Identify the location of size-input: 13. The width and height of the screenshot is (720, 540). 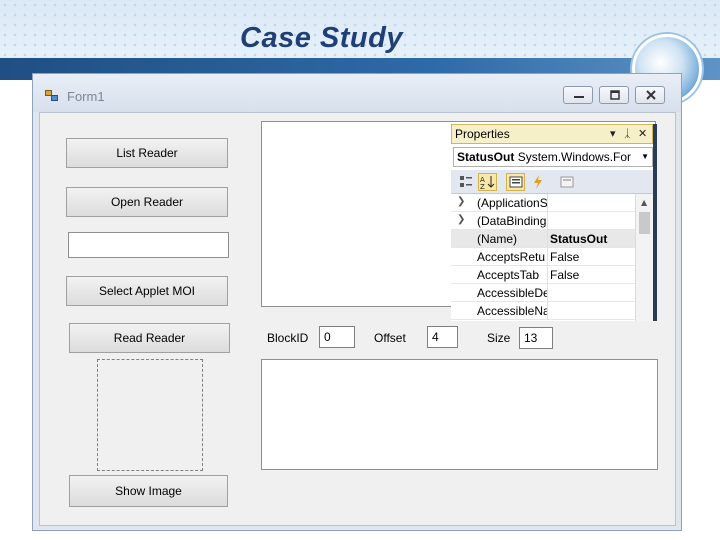
(536, 338).